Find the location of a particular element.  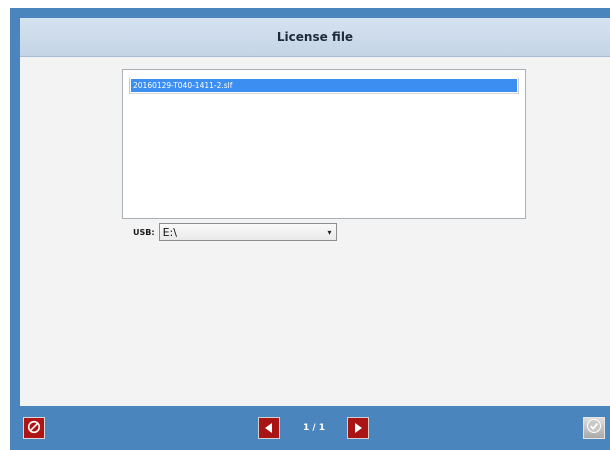

next-page-button is located at coordinates (358, 428).